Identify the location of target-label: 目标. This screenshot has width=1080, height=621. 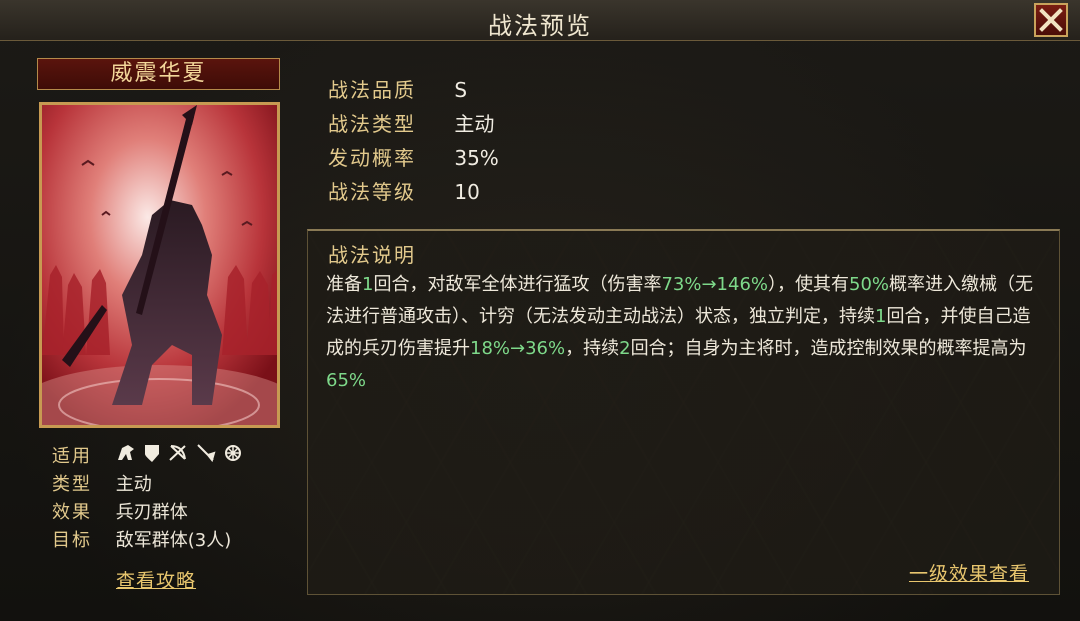
(72, 540).